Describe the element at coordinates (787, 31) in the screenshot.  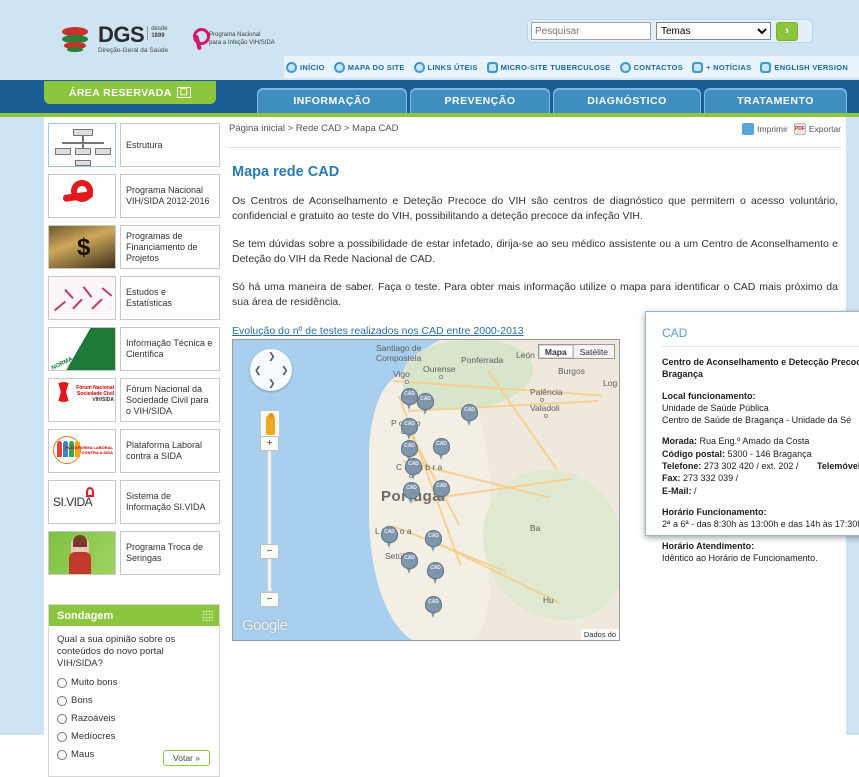
I see `search-submit-button: ›` at that location.